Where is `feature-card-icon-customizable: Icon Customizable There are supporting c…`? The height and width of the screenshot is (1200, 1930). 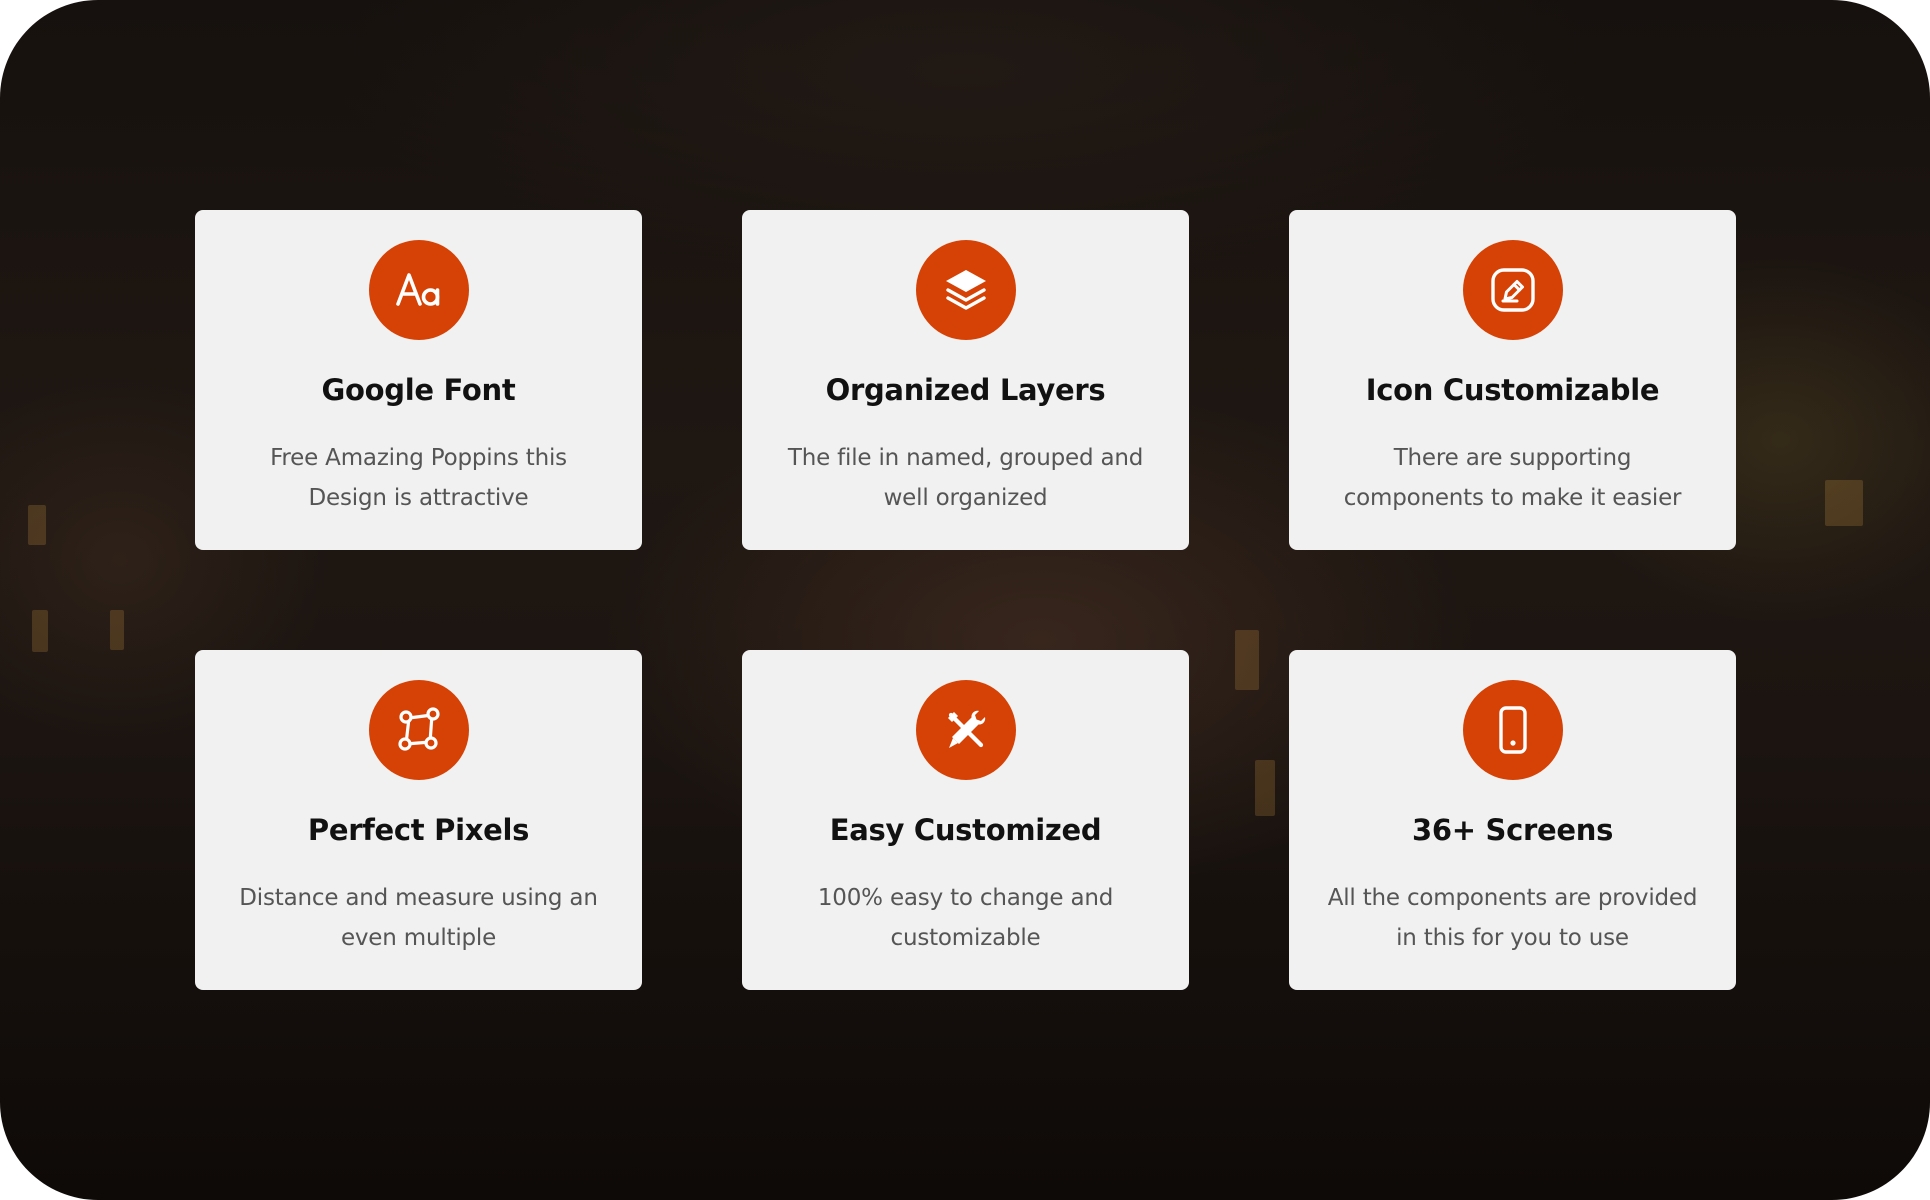 feature-card-icon-customizable: Icon Customizable There are supporting c… is located at coordinates (1512, 380).